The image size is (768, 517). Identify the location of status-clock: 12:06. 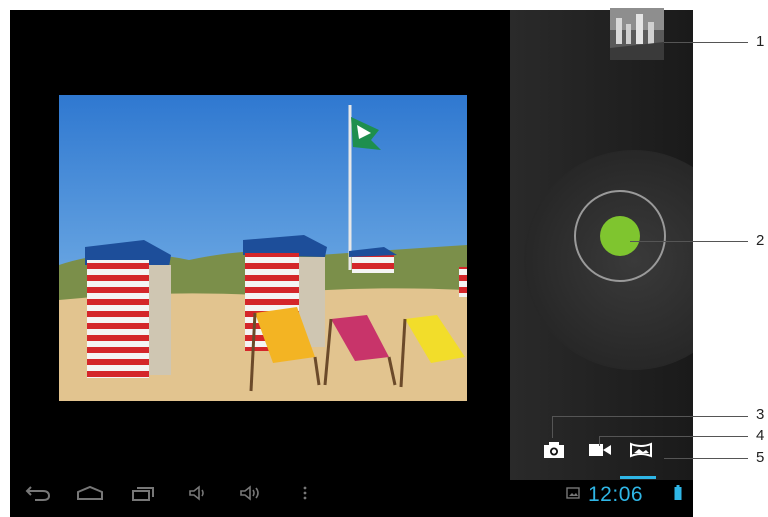
(616, 494).